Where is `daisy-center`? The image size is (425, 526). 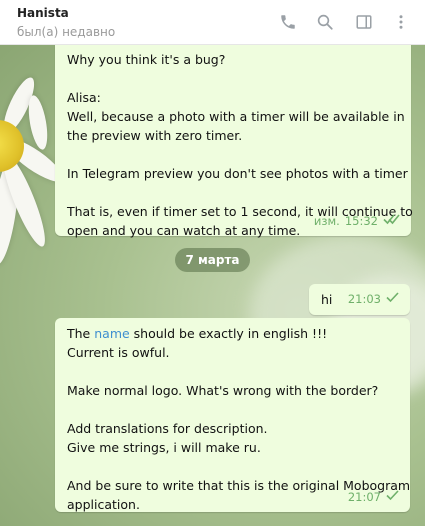 daisy-center is located at coordinates (12, 146).